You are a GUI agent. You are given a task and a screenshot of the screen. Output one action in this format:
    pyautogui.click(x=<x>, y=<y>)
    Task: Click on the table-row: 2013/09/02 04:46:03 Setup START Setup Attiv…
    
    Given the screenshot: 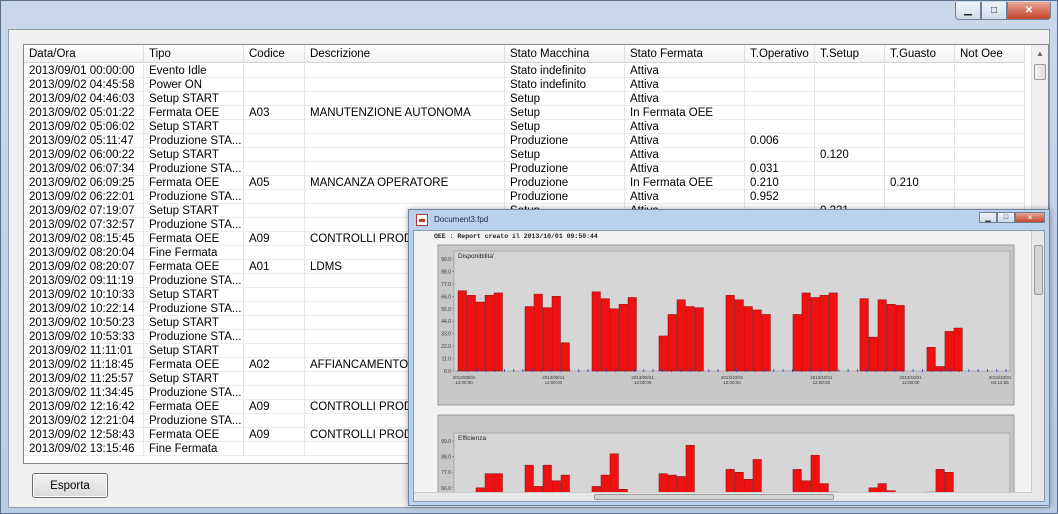 What is the action you would take?
    pyautogui.click(x=524, y=99)
    